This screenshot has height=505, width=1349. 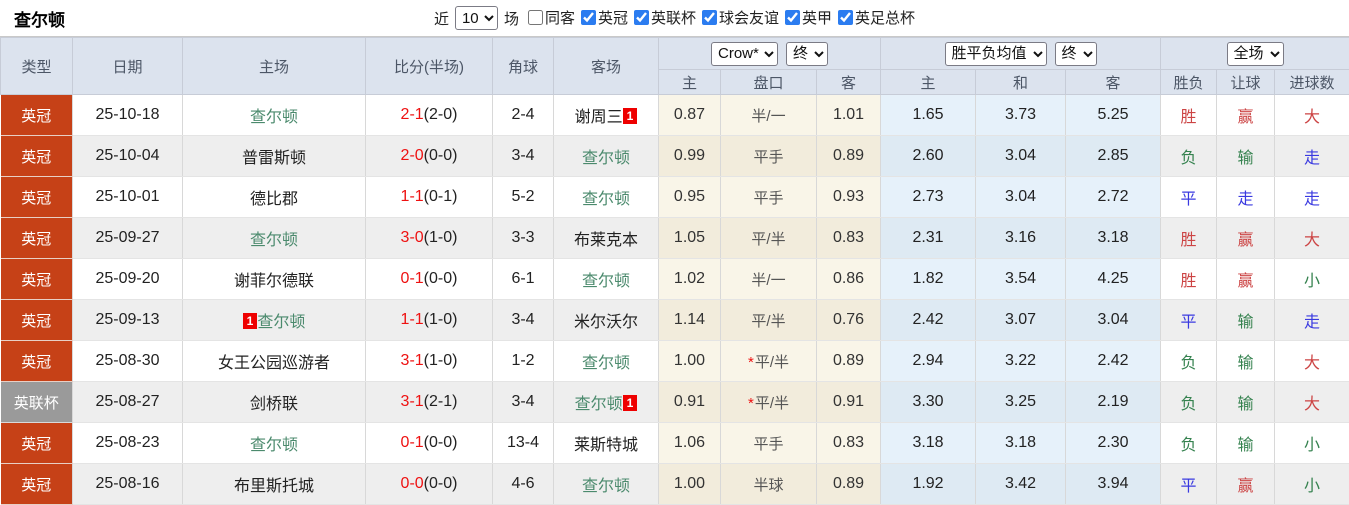 What do you see at coordinates (127, 484) in the screenshot?
I see `date-cell: 25-08-16` at bounding box center [127, 484].